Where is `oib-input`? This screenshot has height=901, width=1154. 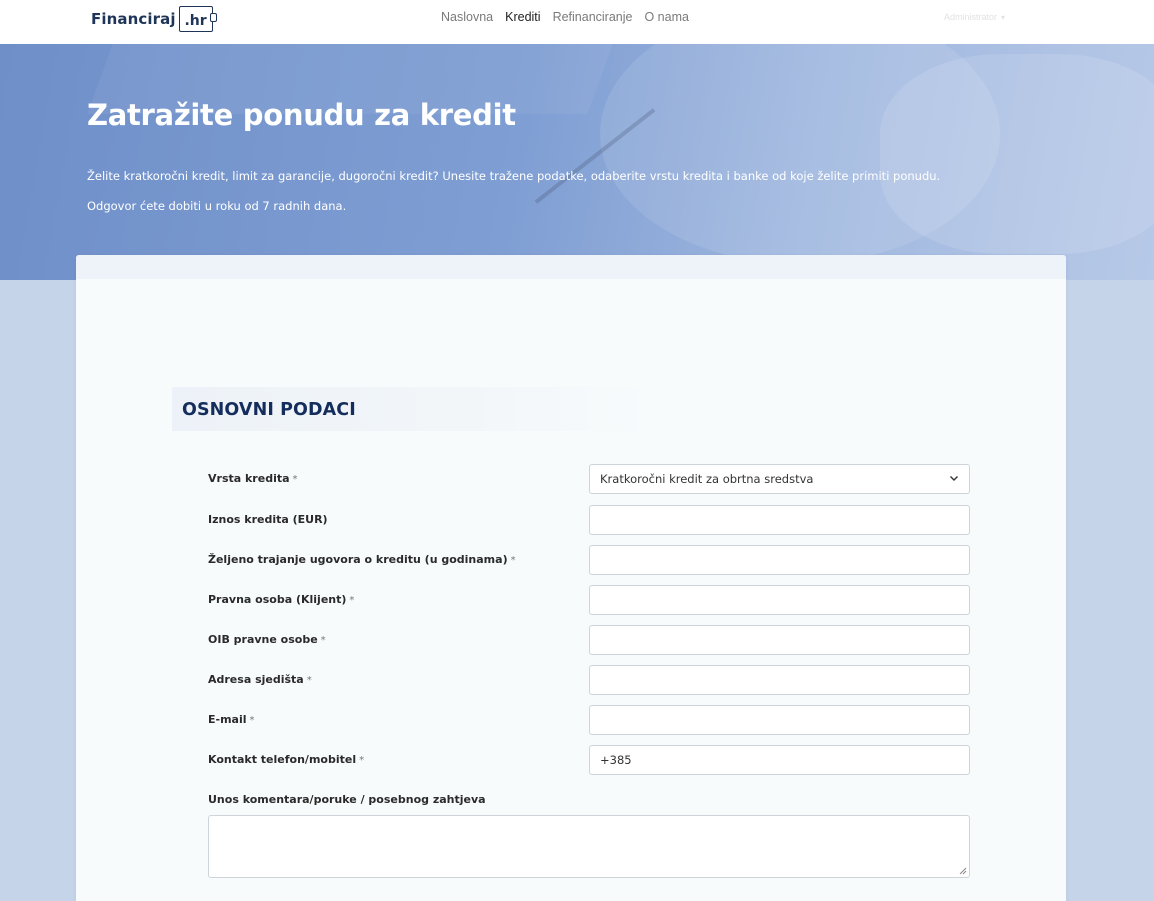
oib-input is located at coordinates (779, 640).